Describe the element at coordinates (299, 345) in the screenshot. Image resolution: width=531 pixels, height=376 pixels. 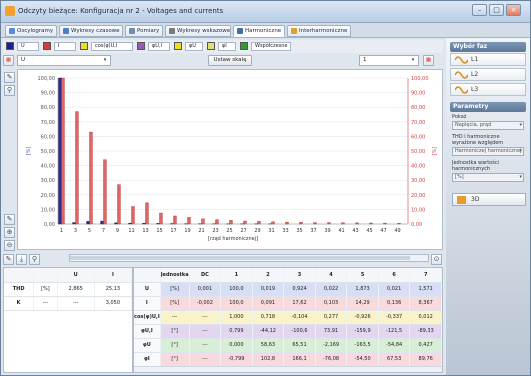
I see `table-cell: 65,51` at that location.